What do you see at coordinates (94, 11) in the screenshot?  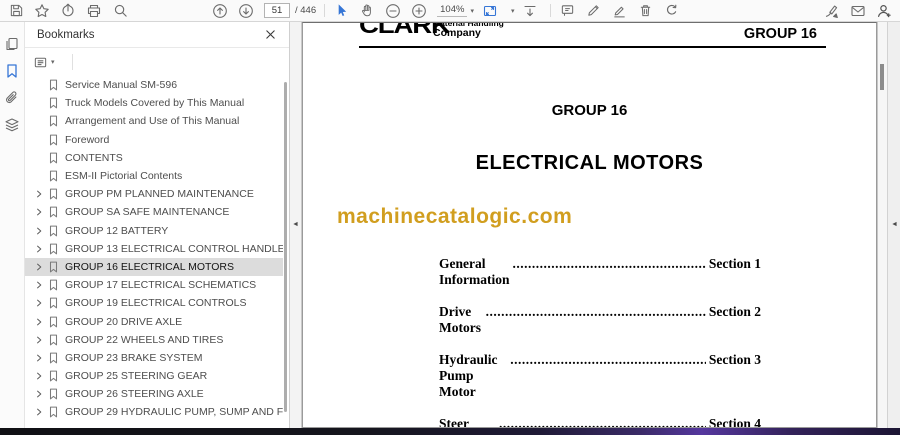 I see `print-icon` at bounding box center [94, 11].